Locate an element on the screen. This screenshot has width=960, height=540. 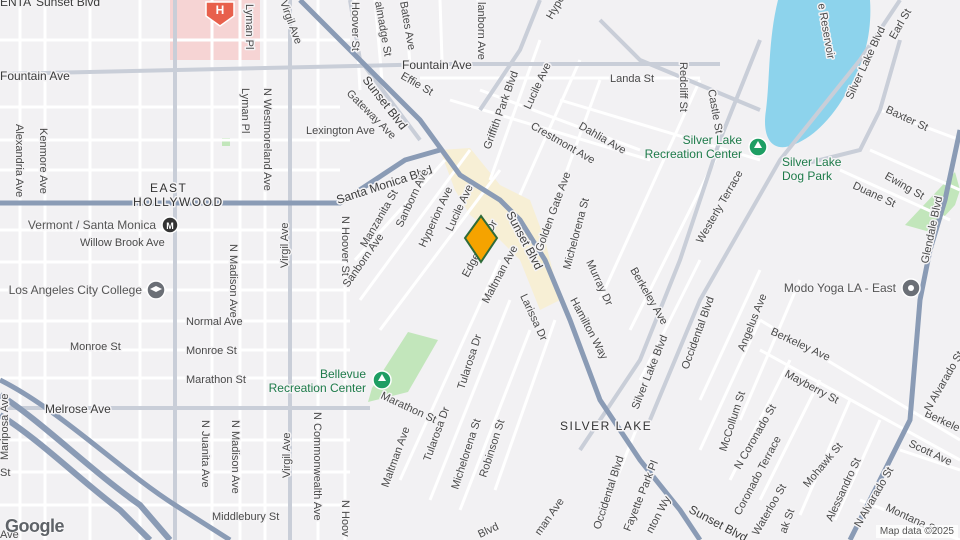
label-n-hoover-2: N Hoov is located at coordinates (345, 518).